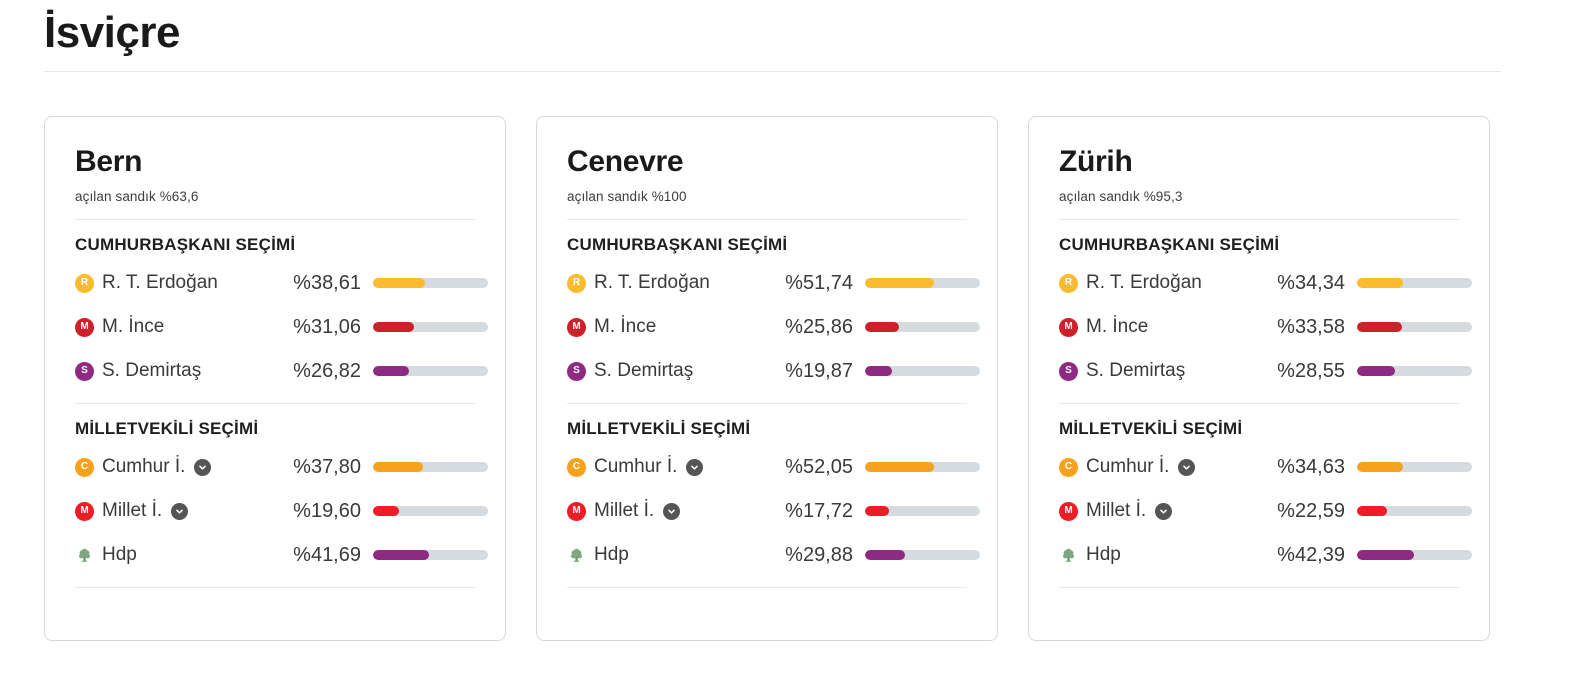 The image size is (1577, 675). Describe the element at coordinates (1144, 283) in the screenshot. I see `result-row-label: R. T. Erdoğan` at that location.